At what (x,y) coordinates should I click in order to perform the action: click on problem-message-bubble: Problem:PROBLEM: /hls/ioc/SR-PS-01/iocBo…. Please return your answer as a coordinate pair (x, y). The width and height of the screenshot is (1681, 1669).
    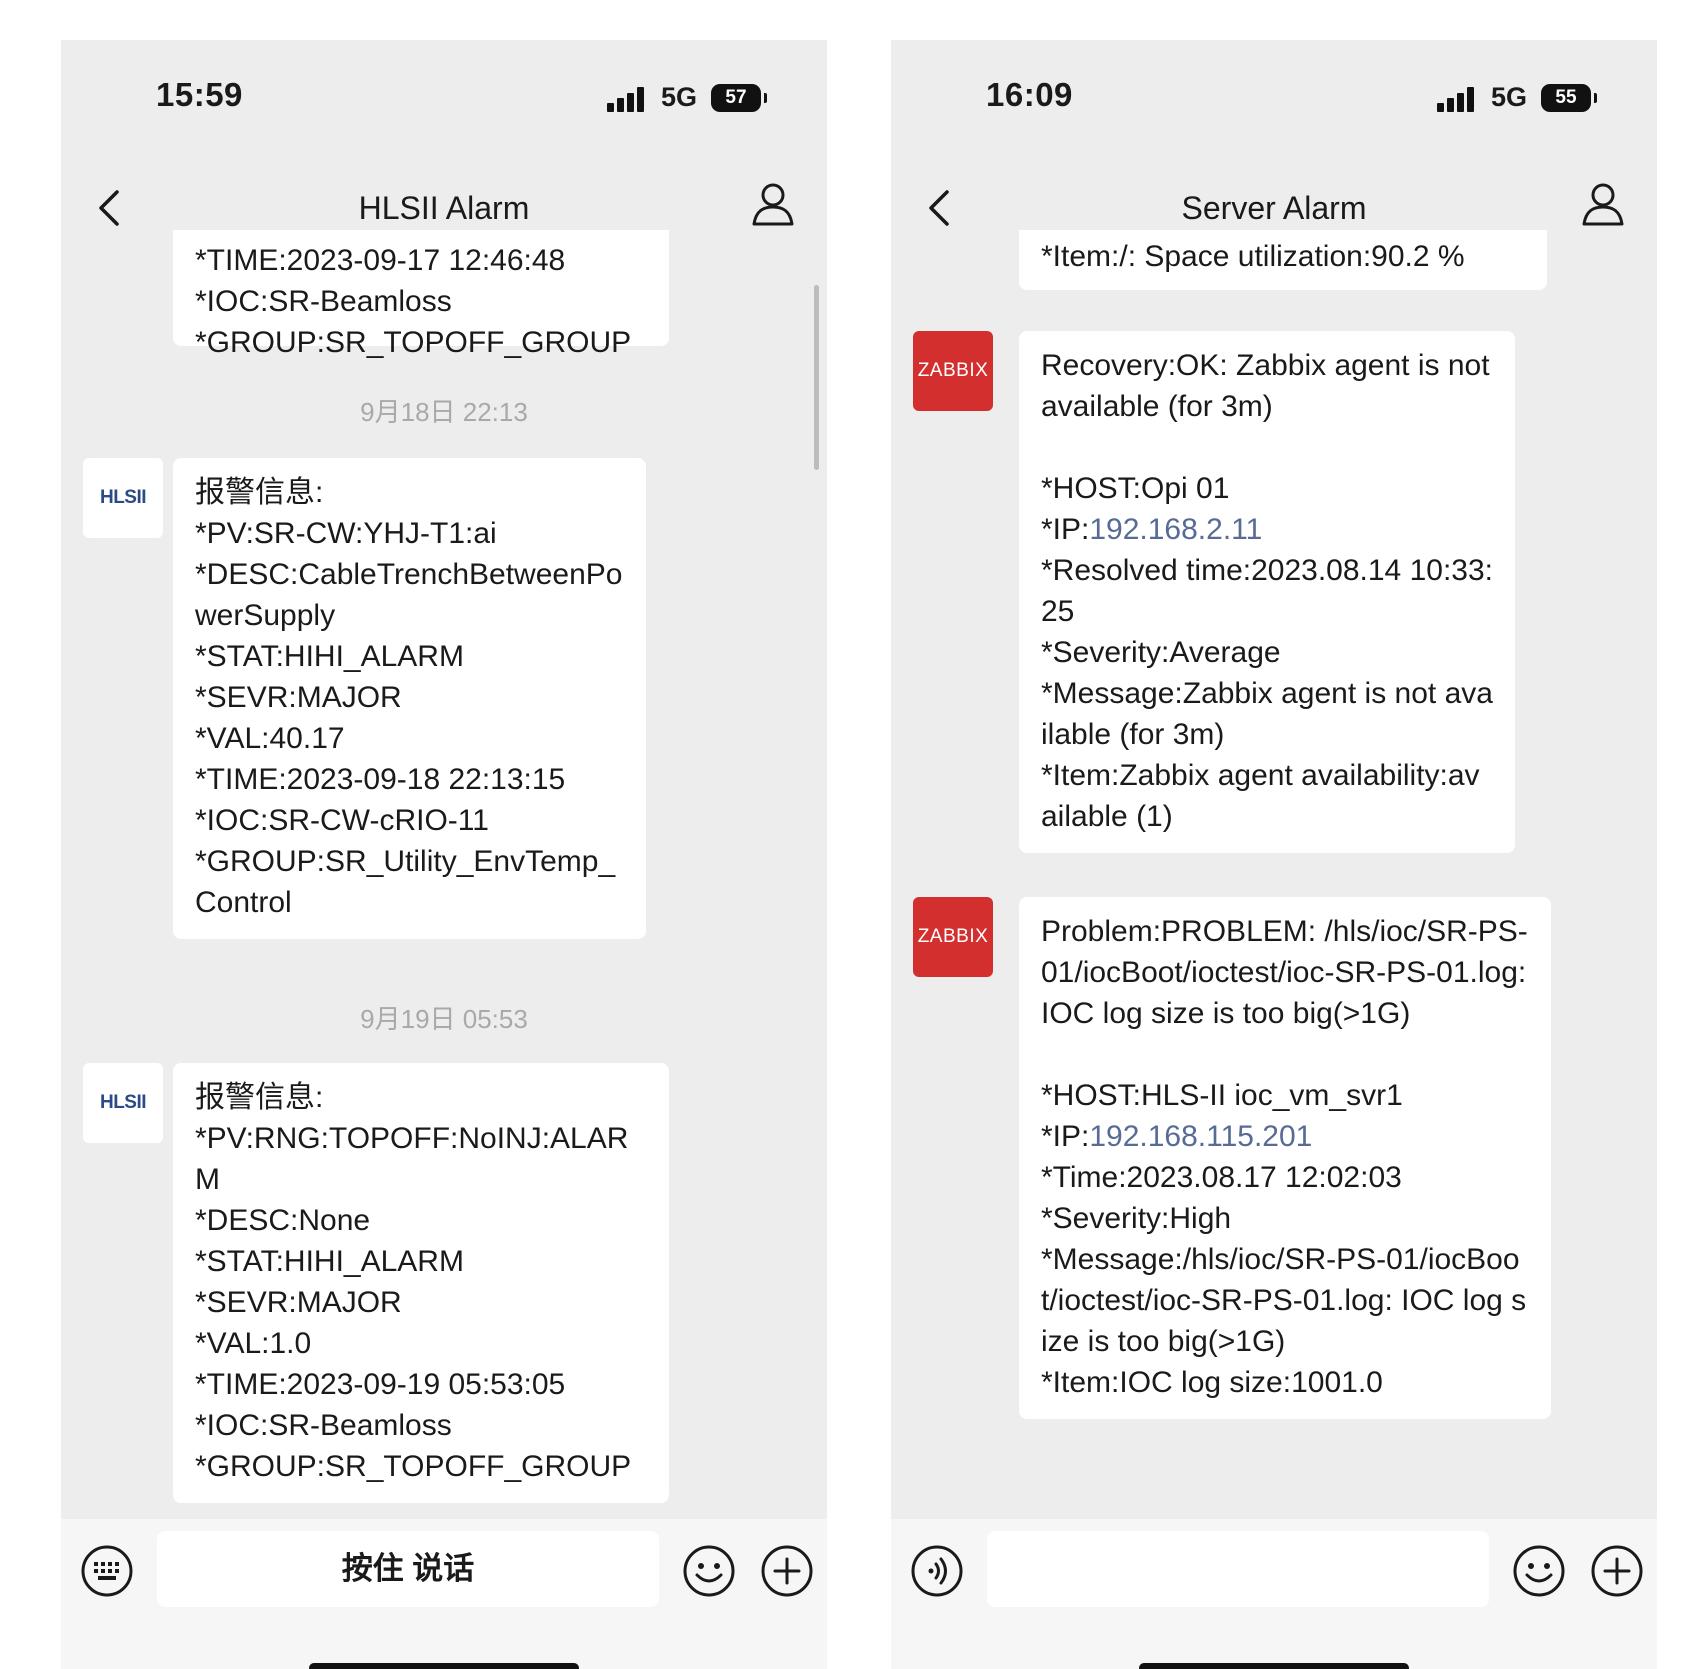
    Looking at the image, I should click on (1285, 1158).